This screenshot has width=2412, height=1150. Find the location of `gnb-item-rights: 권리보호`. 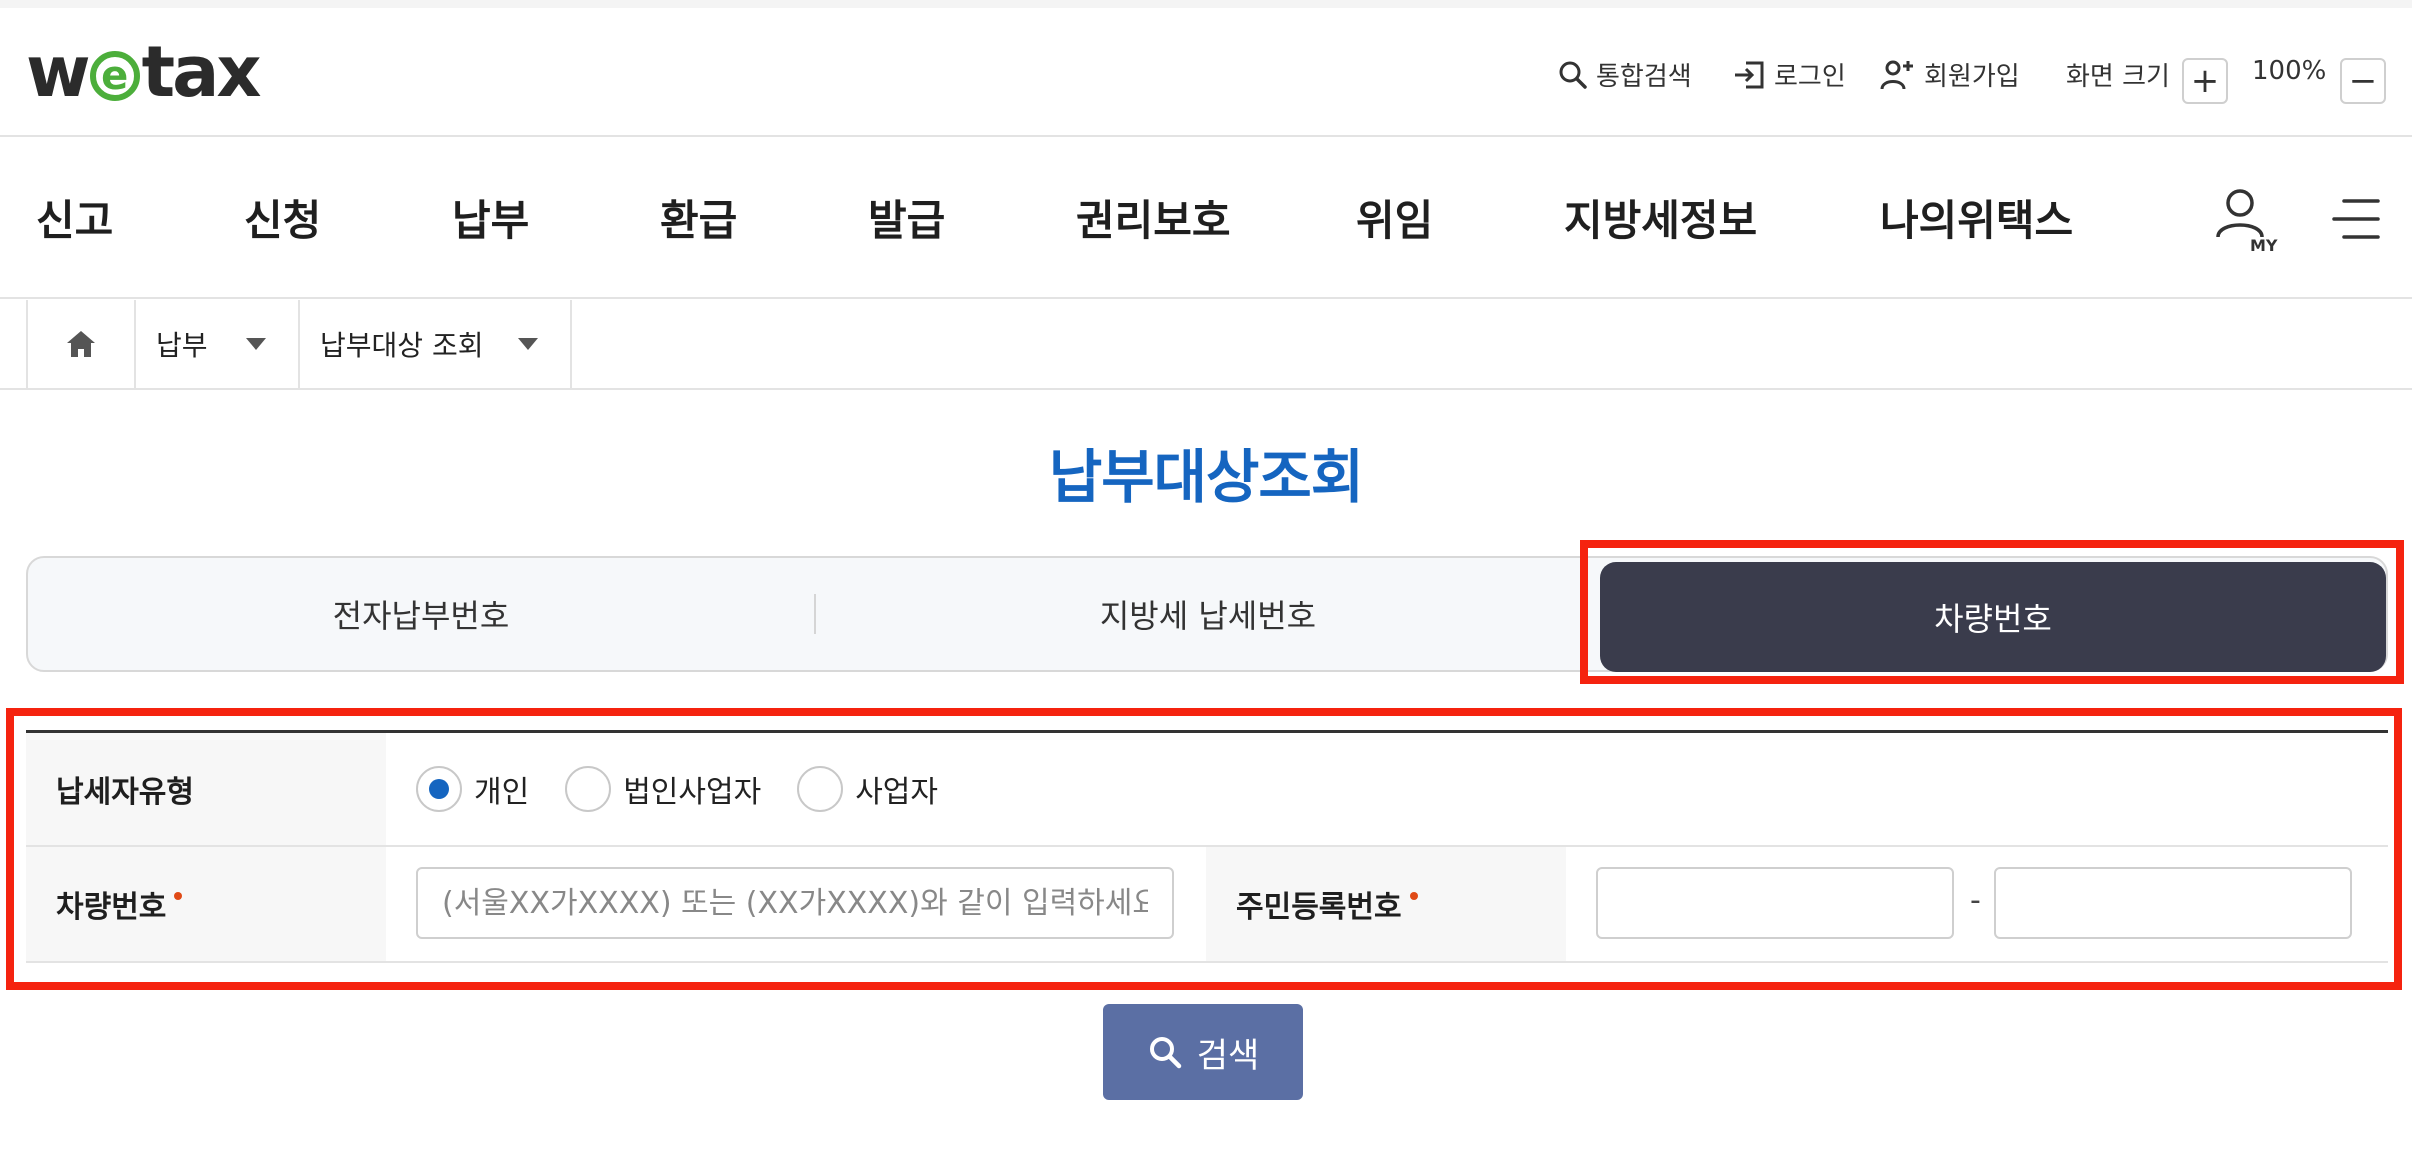

gnb-item-rights: 권리보호 is located at coordinates (1153, 217).